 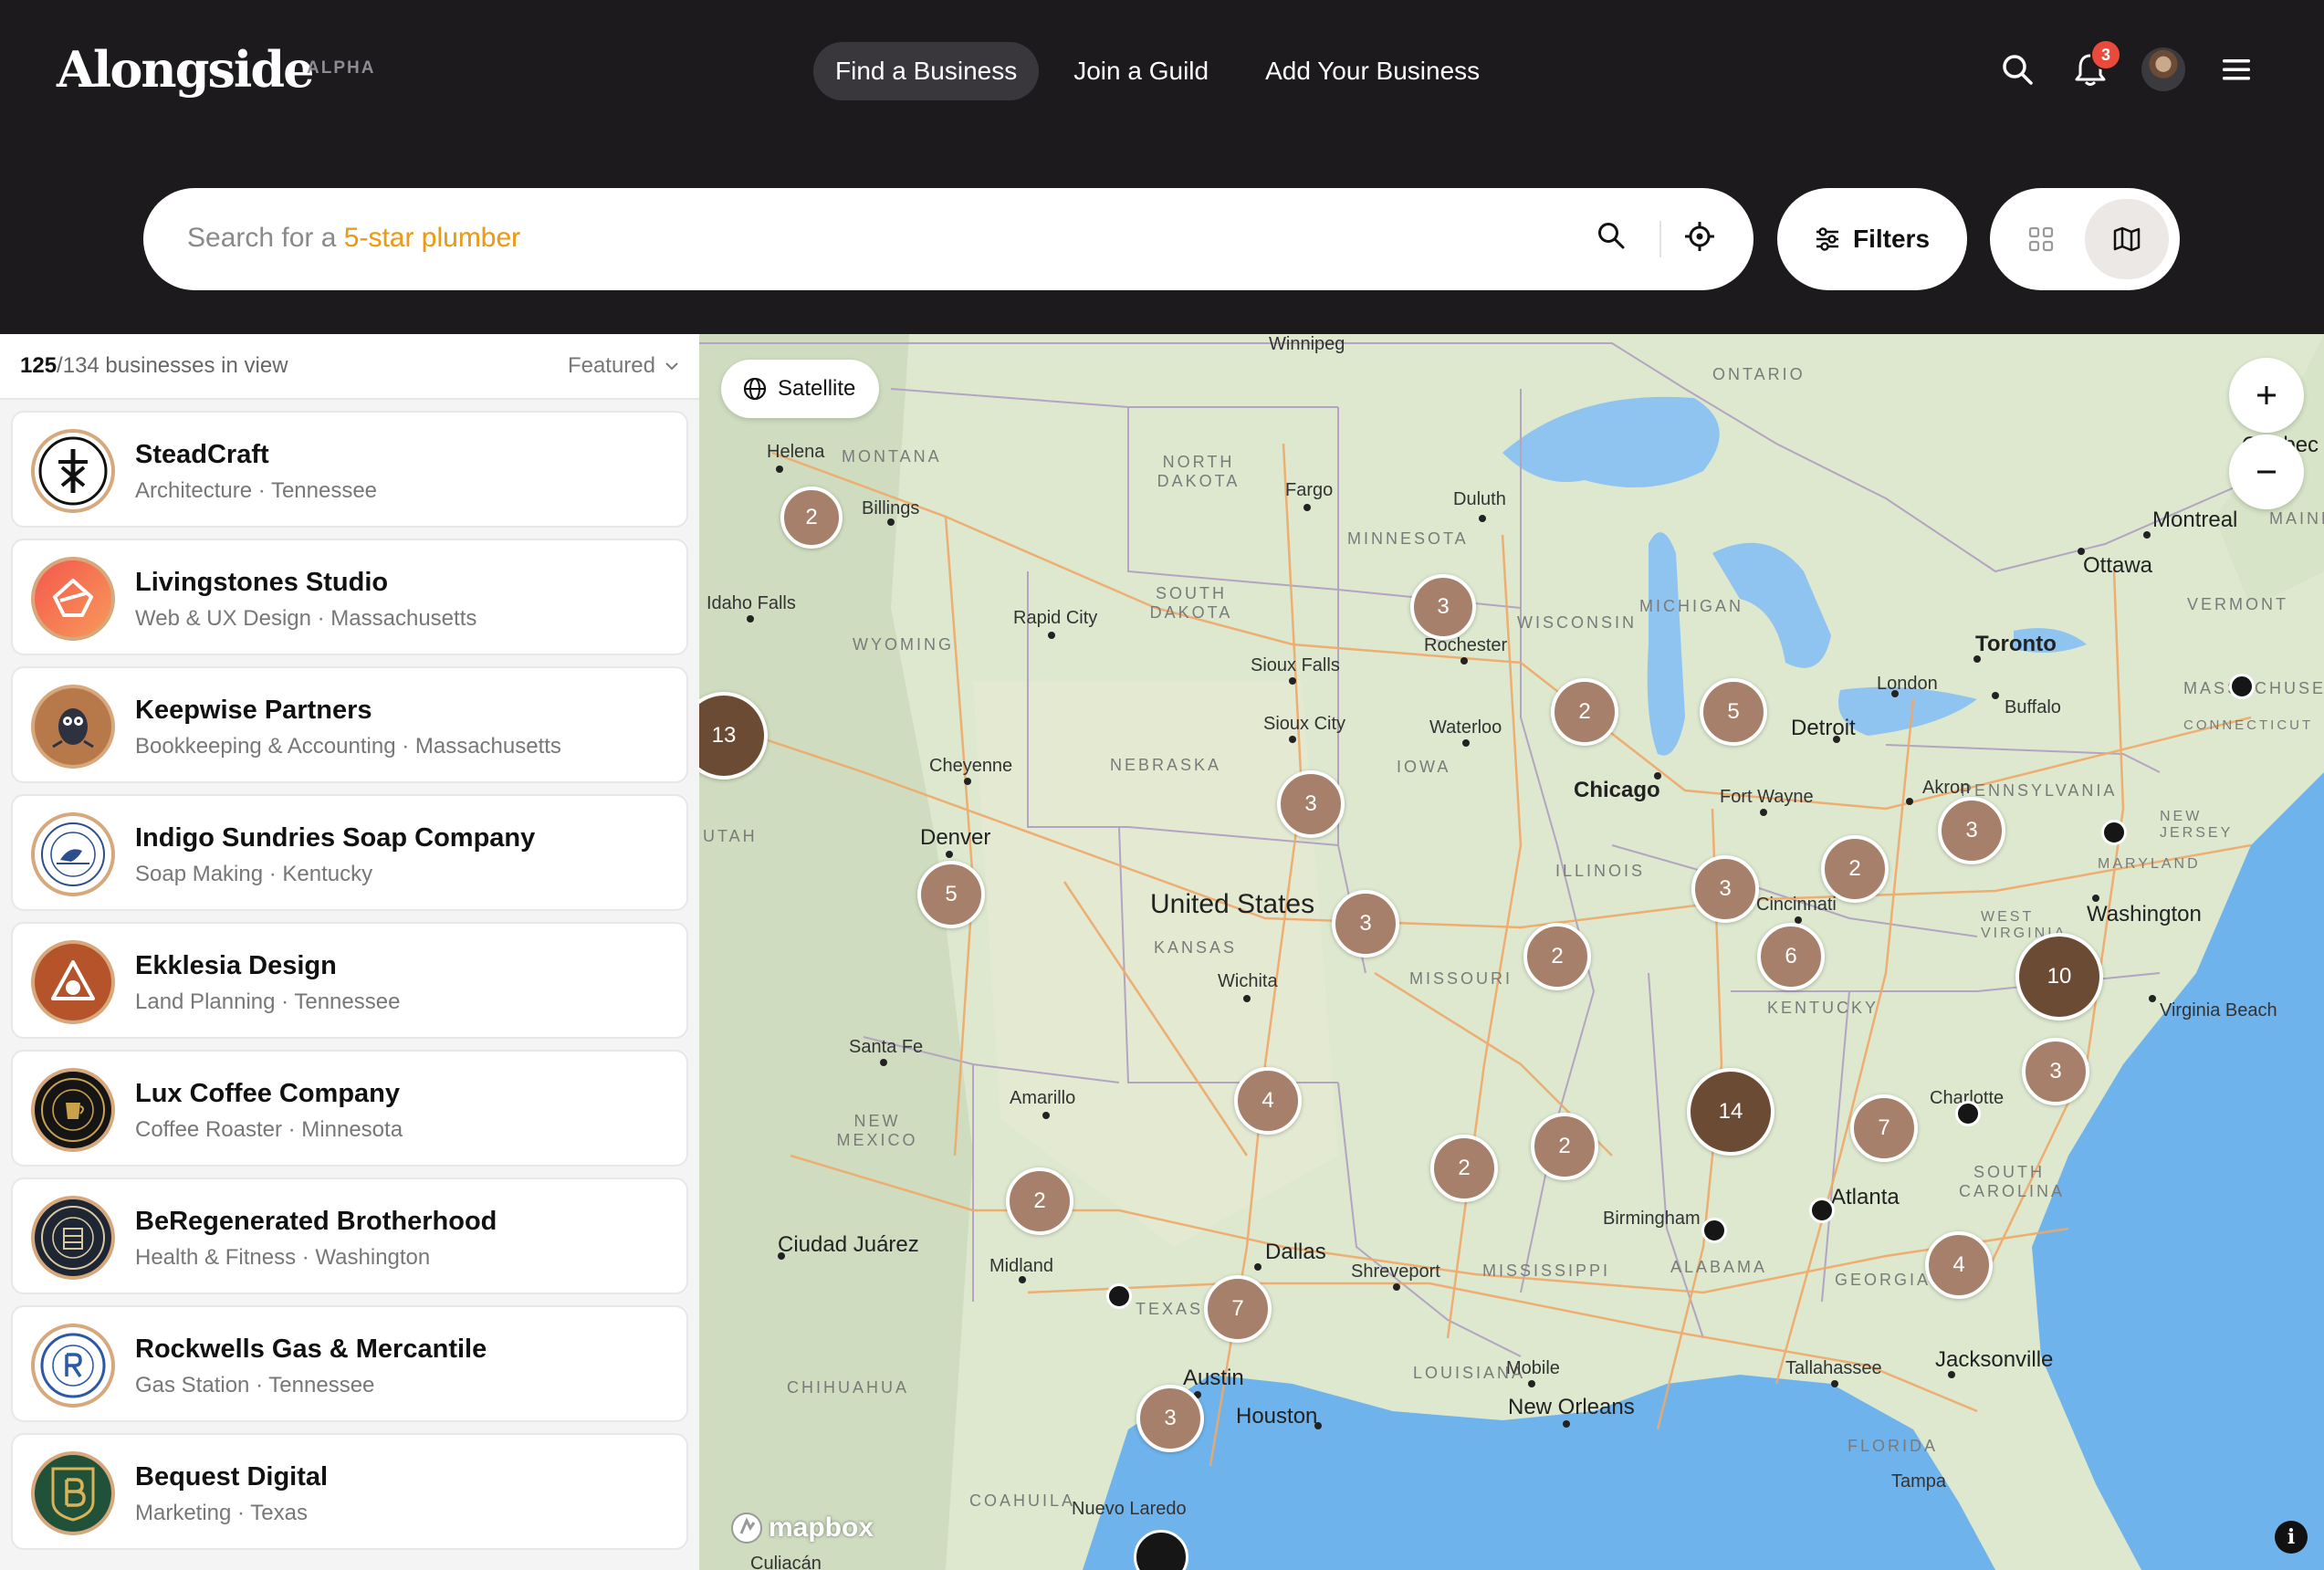 What do you see at coordinates (1372, 71) in the screenshot?
I see `nav-add-your-business: Add Your Business` at bounding box center [1372, 71].